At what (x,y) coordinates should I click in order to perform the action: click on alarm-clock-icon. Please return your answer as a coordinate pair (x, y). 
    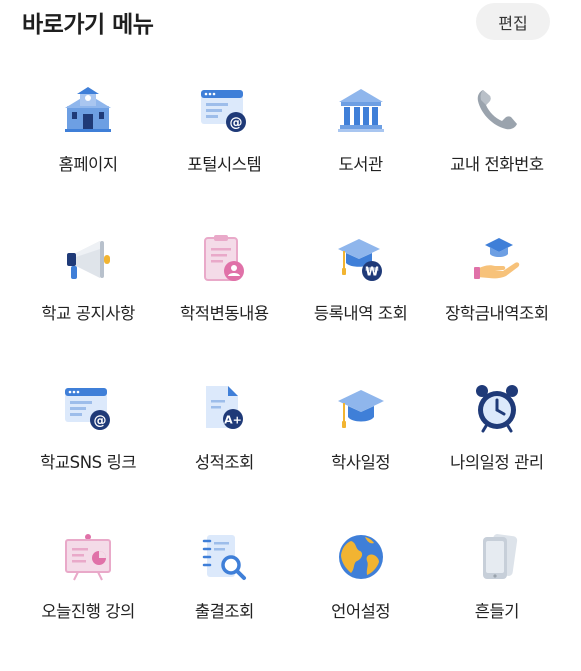
    Looking at the image, I should click on (497, 408).